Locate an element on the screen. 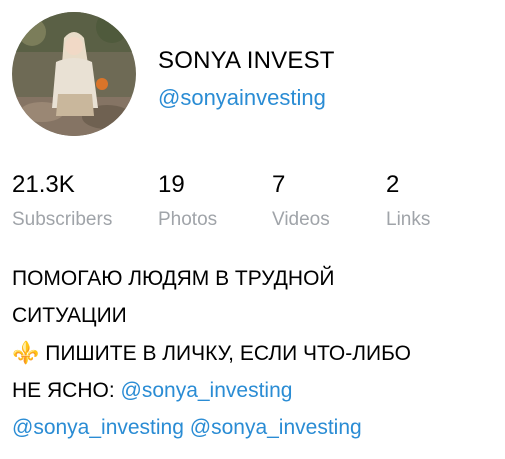 The height and width of the screenshot is (459, 505). stat-value: 7 is located at coordinates (279, 184).